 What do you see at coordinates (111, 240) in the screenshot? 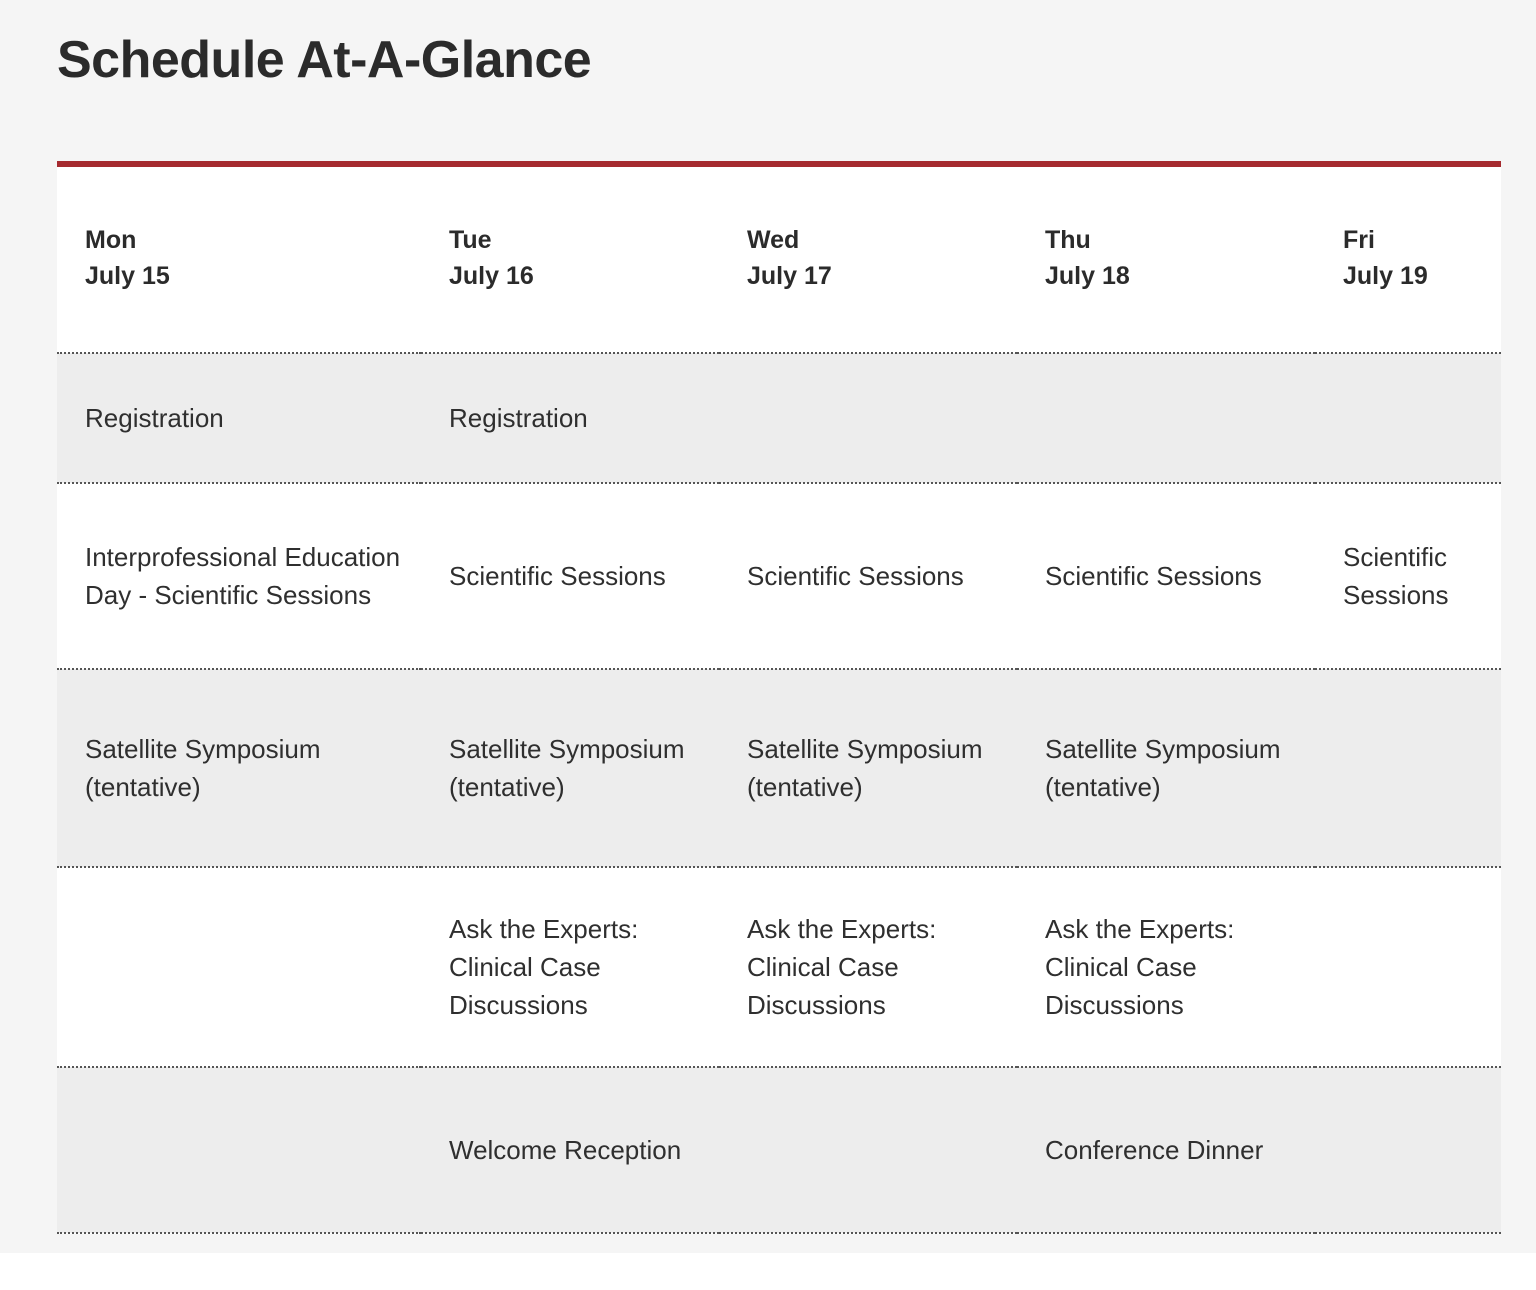
I see `column-header-mon-dow: Mon` at bounding box center [111, 240].